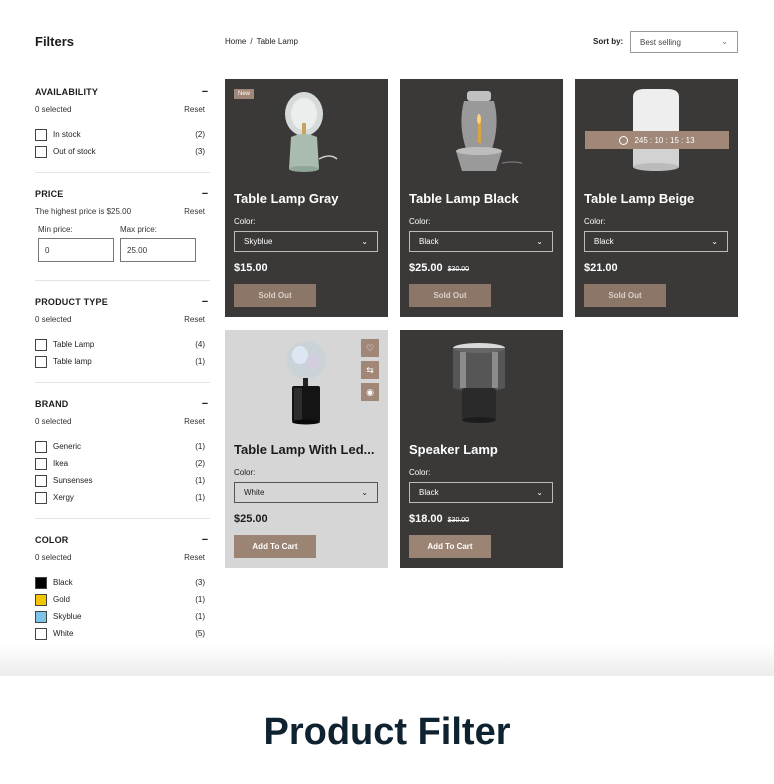 The height and width of the screenshot is (784, 774). I want to click on heart-icon: ♡, so click(370, 348).